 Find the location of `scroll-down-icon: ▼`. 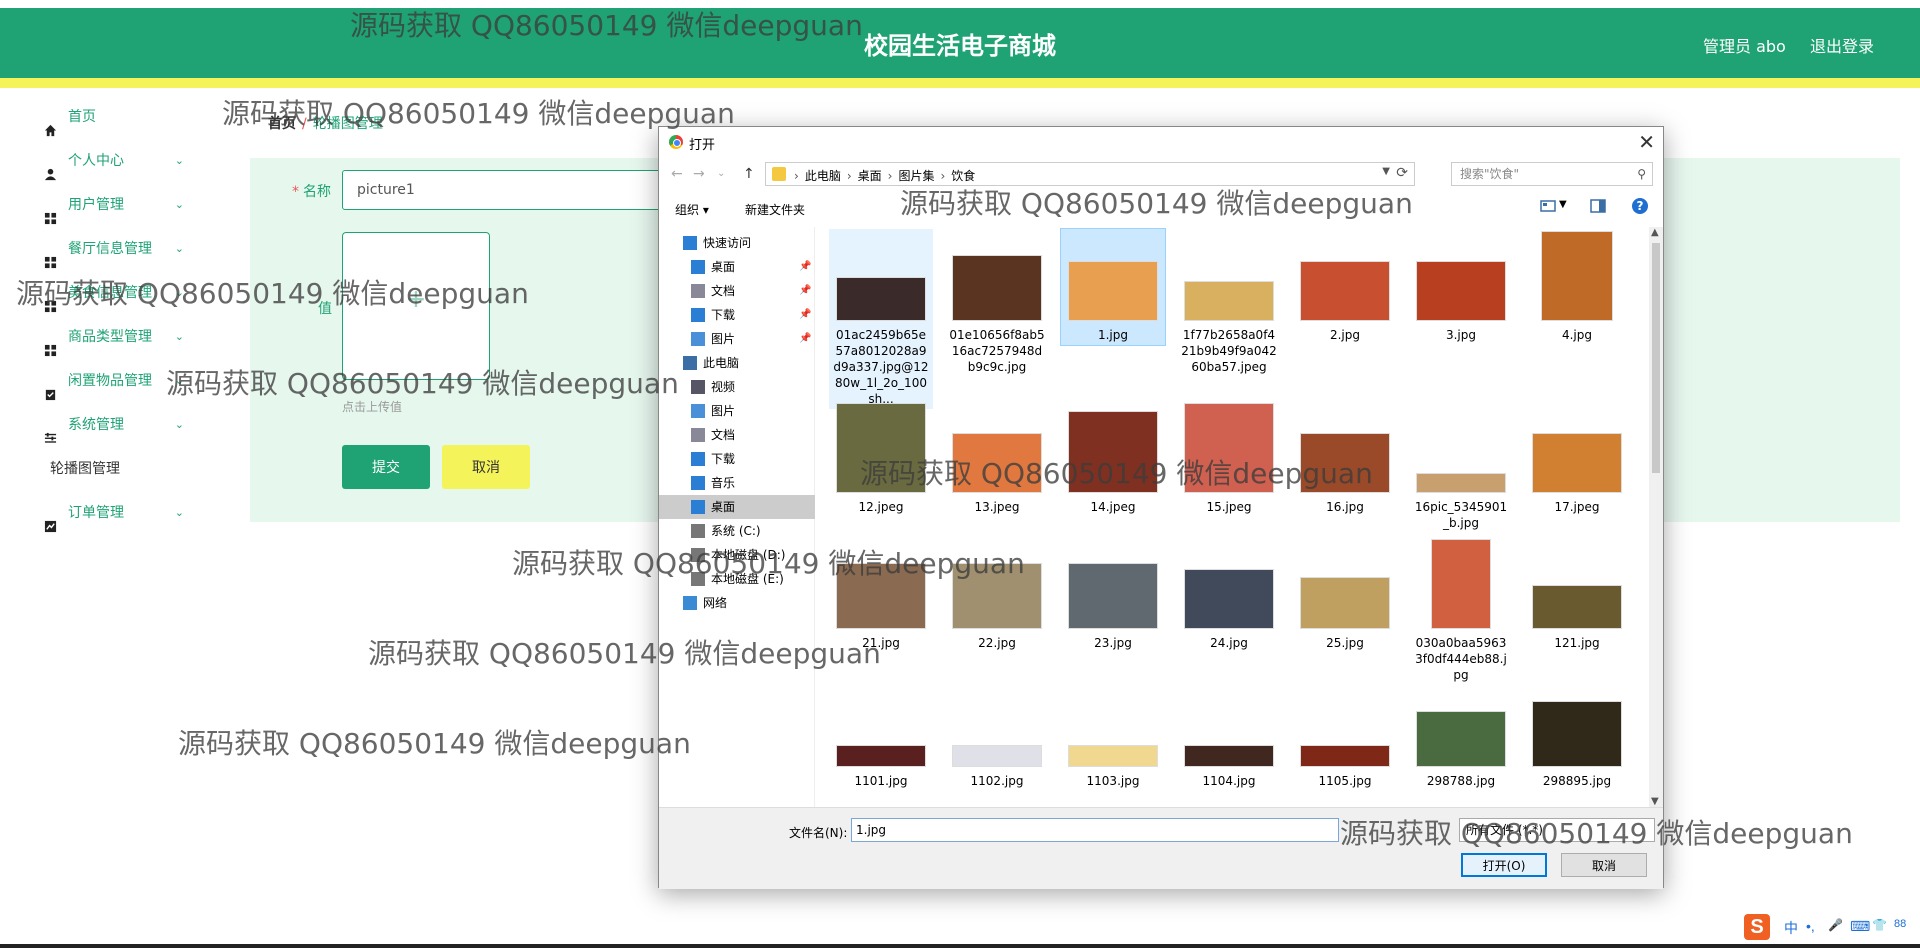

scroll-down-icon: ▼ is located at coordinates (1655, 801).